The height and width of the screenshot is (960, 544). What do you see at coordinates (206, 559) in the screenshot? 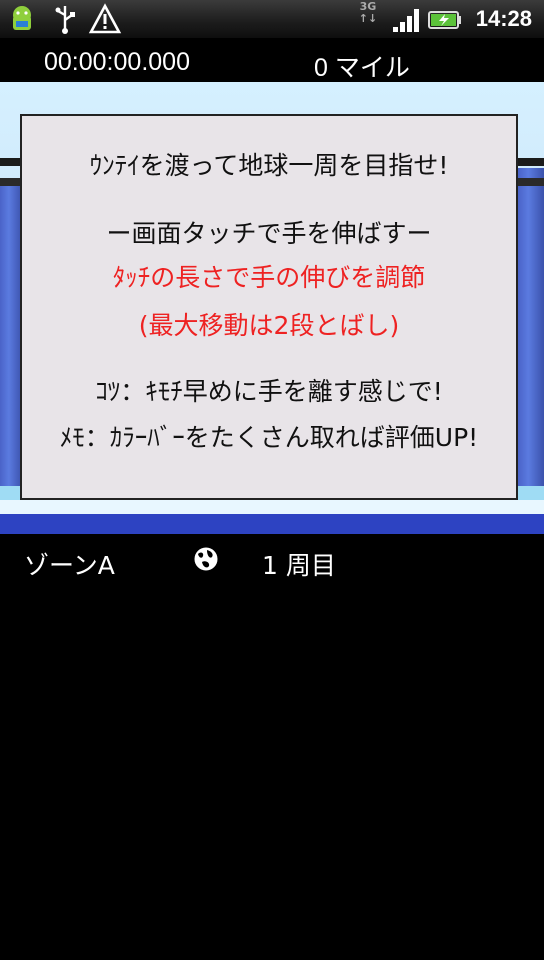
I see `globe-icon` at bounding box center [206, 559].